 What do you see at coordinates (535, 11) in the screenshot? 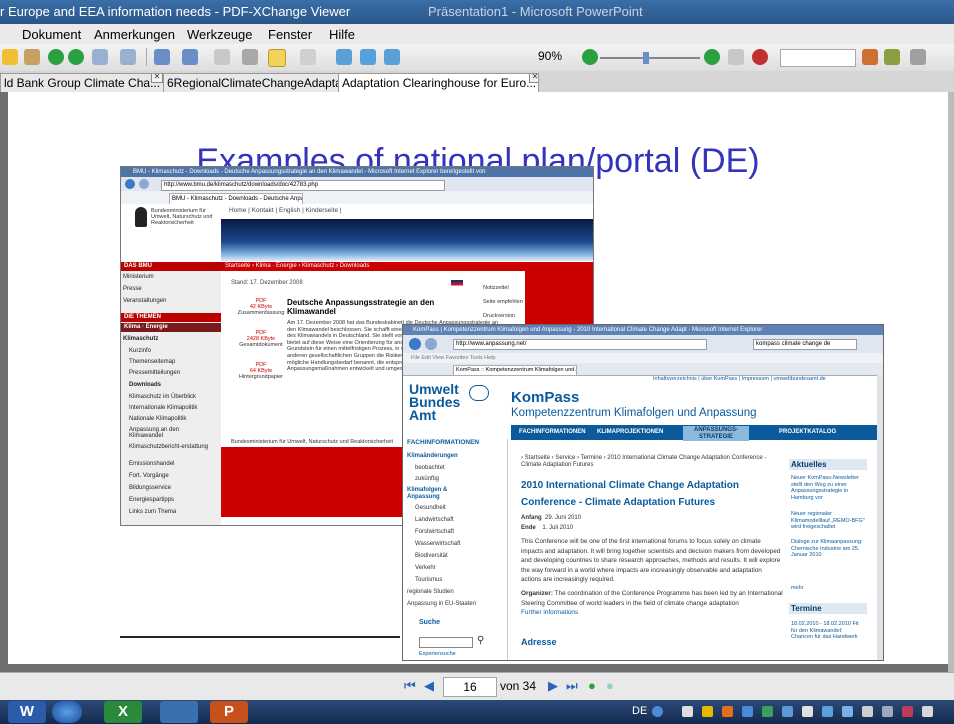
I see `background-window-title: Präsentation1 - Microsoft PowerPoint` at bounding box center [535, 11].